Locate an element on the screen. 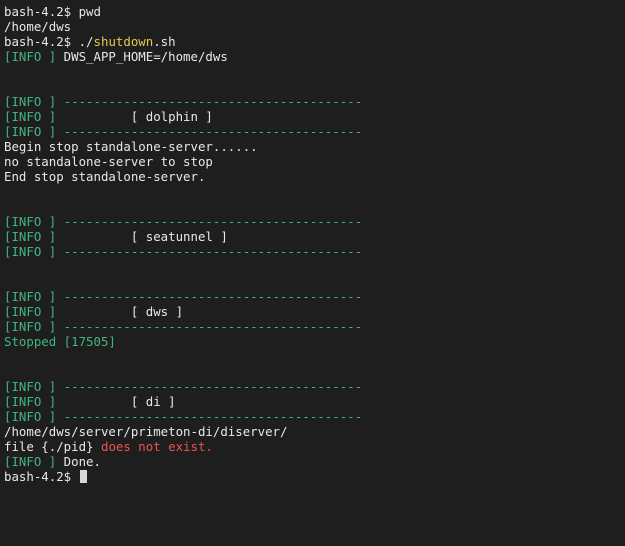 This screenshot has width=625, height=546. terminal-line: [INFO ] [ seatunnel ] is located at coordinates (314, 236).